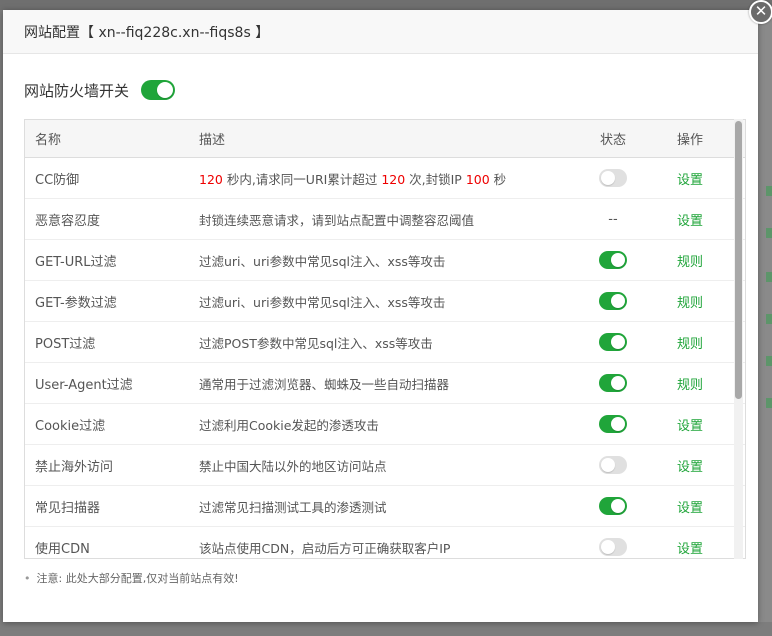  I want to click on close-icon: ✕, so click(760, 12).